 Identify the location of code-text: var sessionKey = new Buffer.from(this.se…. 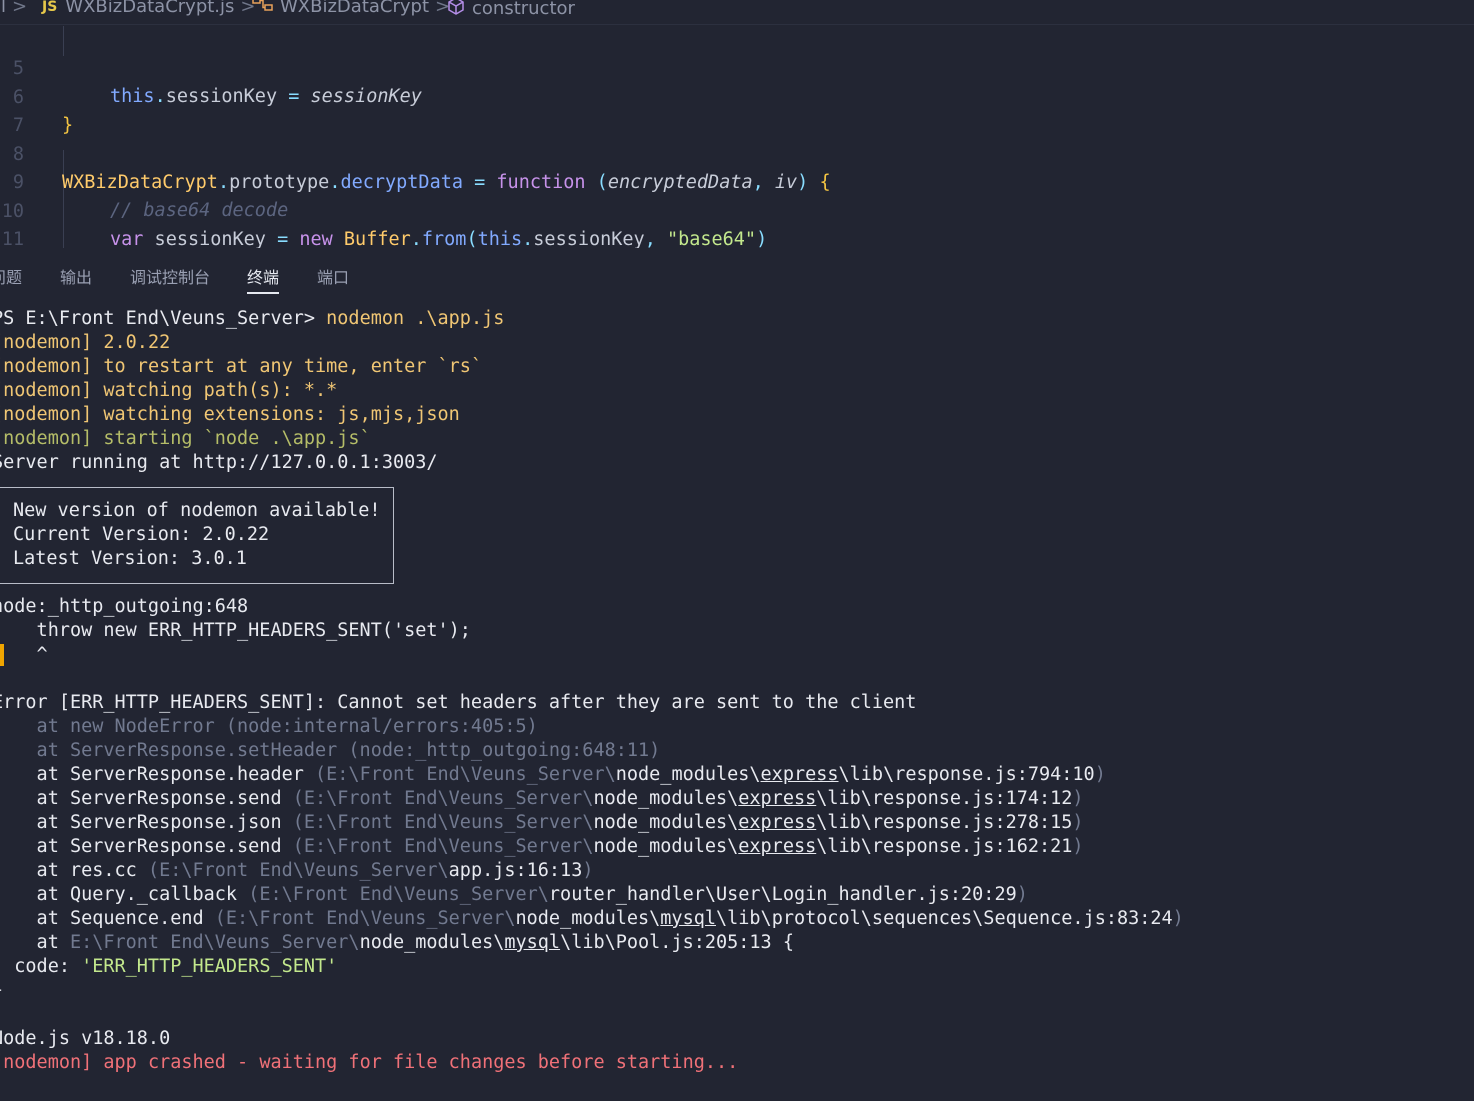
(439, 238).